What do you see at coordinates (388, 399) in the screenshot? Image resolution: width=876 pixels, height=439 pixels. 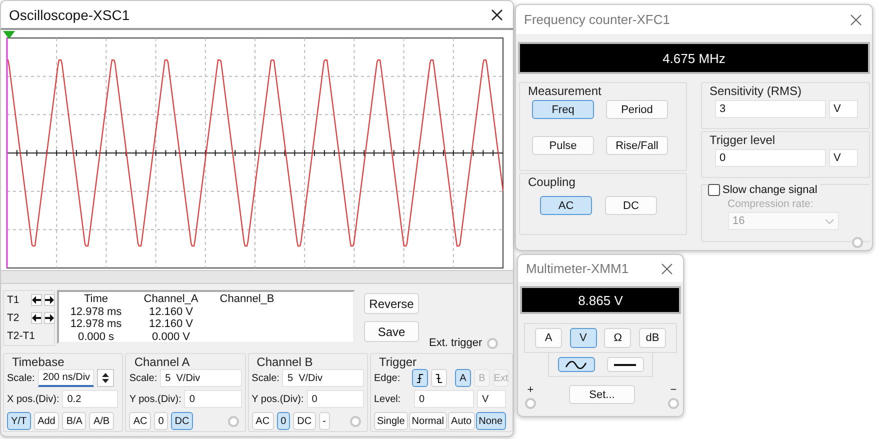 I see `field-label: Level:` at bounding box center [388, 399].